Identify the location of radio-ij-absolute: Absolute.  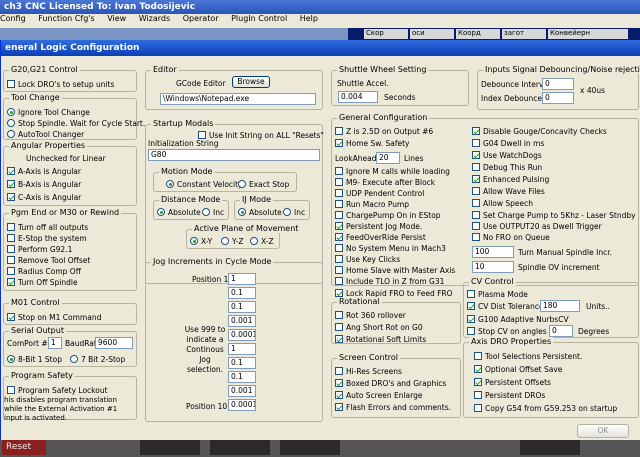
(260, 212).